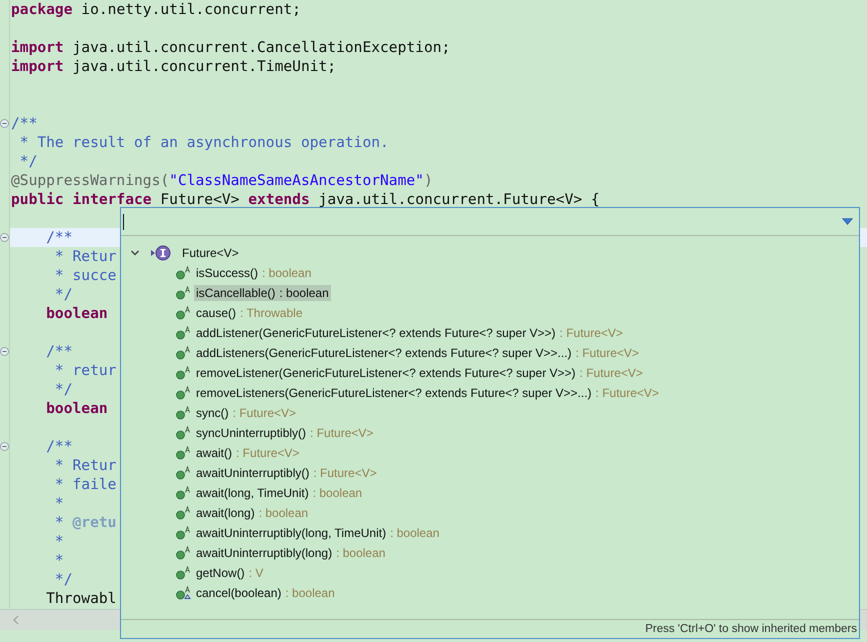 The image size is (867, 642). What do you see at coordinates (249, 313) in the screenshot?
I see `method-item: cause() : Throwable` at bounding box center [249, 313].